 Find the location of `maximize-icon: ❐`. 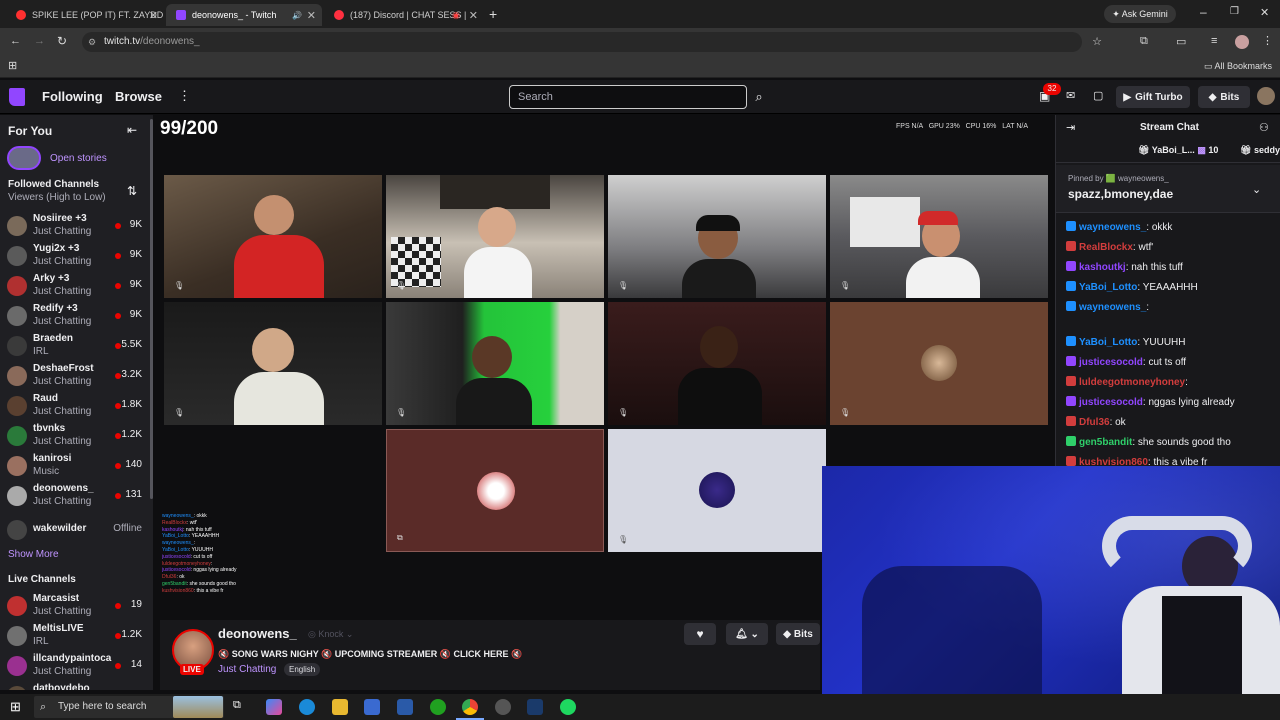

maximize-icon: ❐ is located at coordinates (1234, 11).